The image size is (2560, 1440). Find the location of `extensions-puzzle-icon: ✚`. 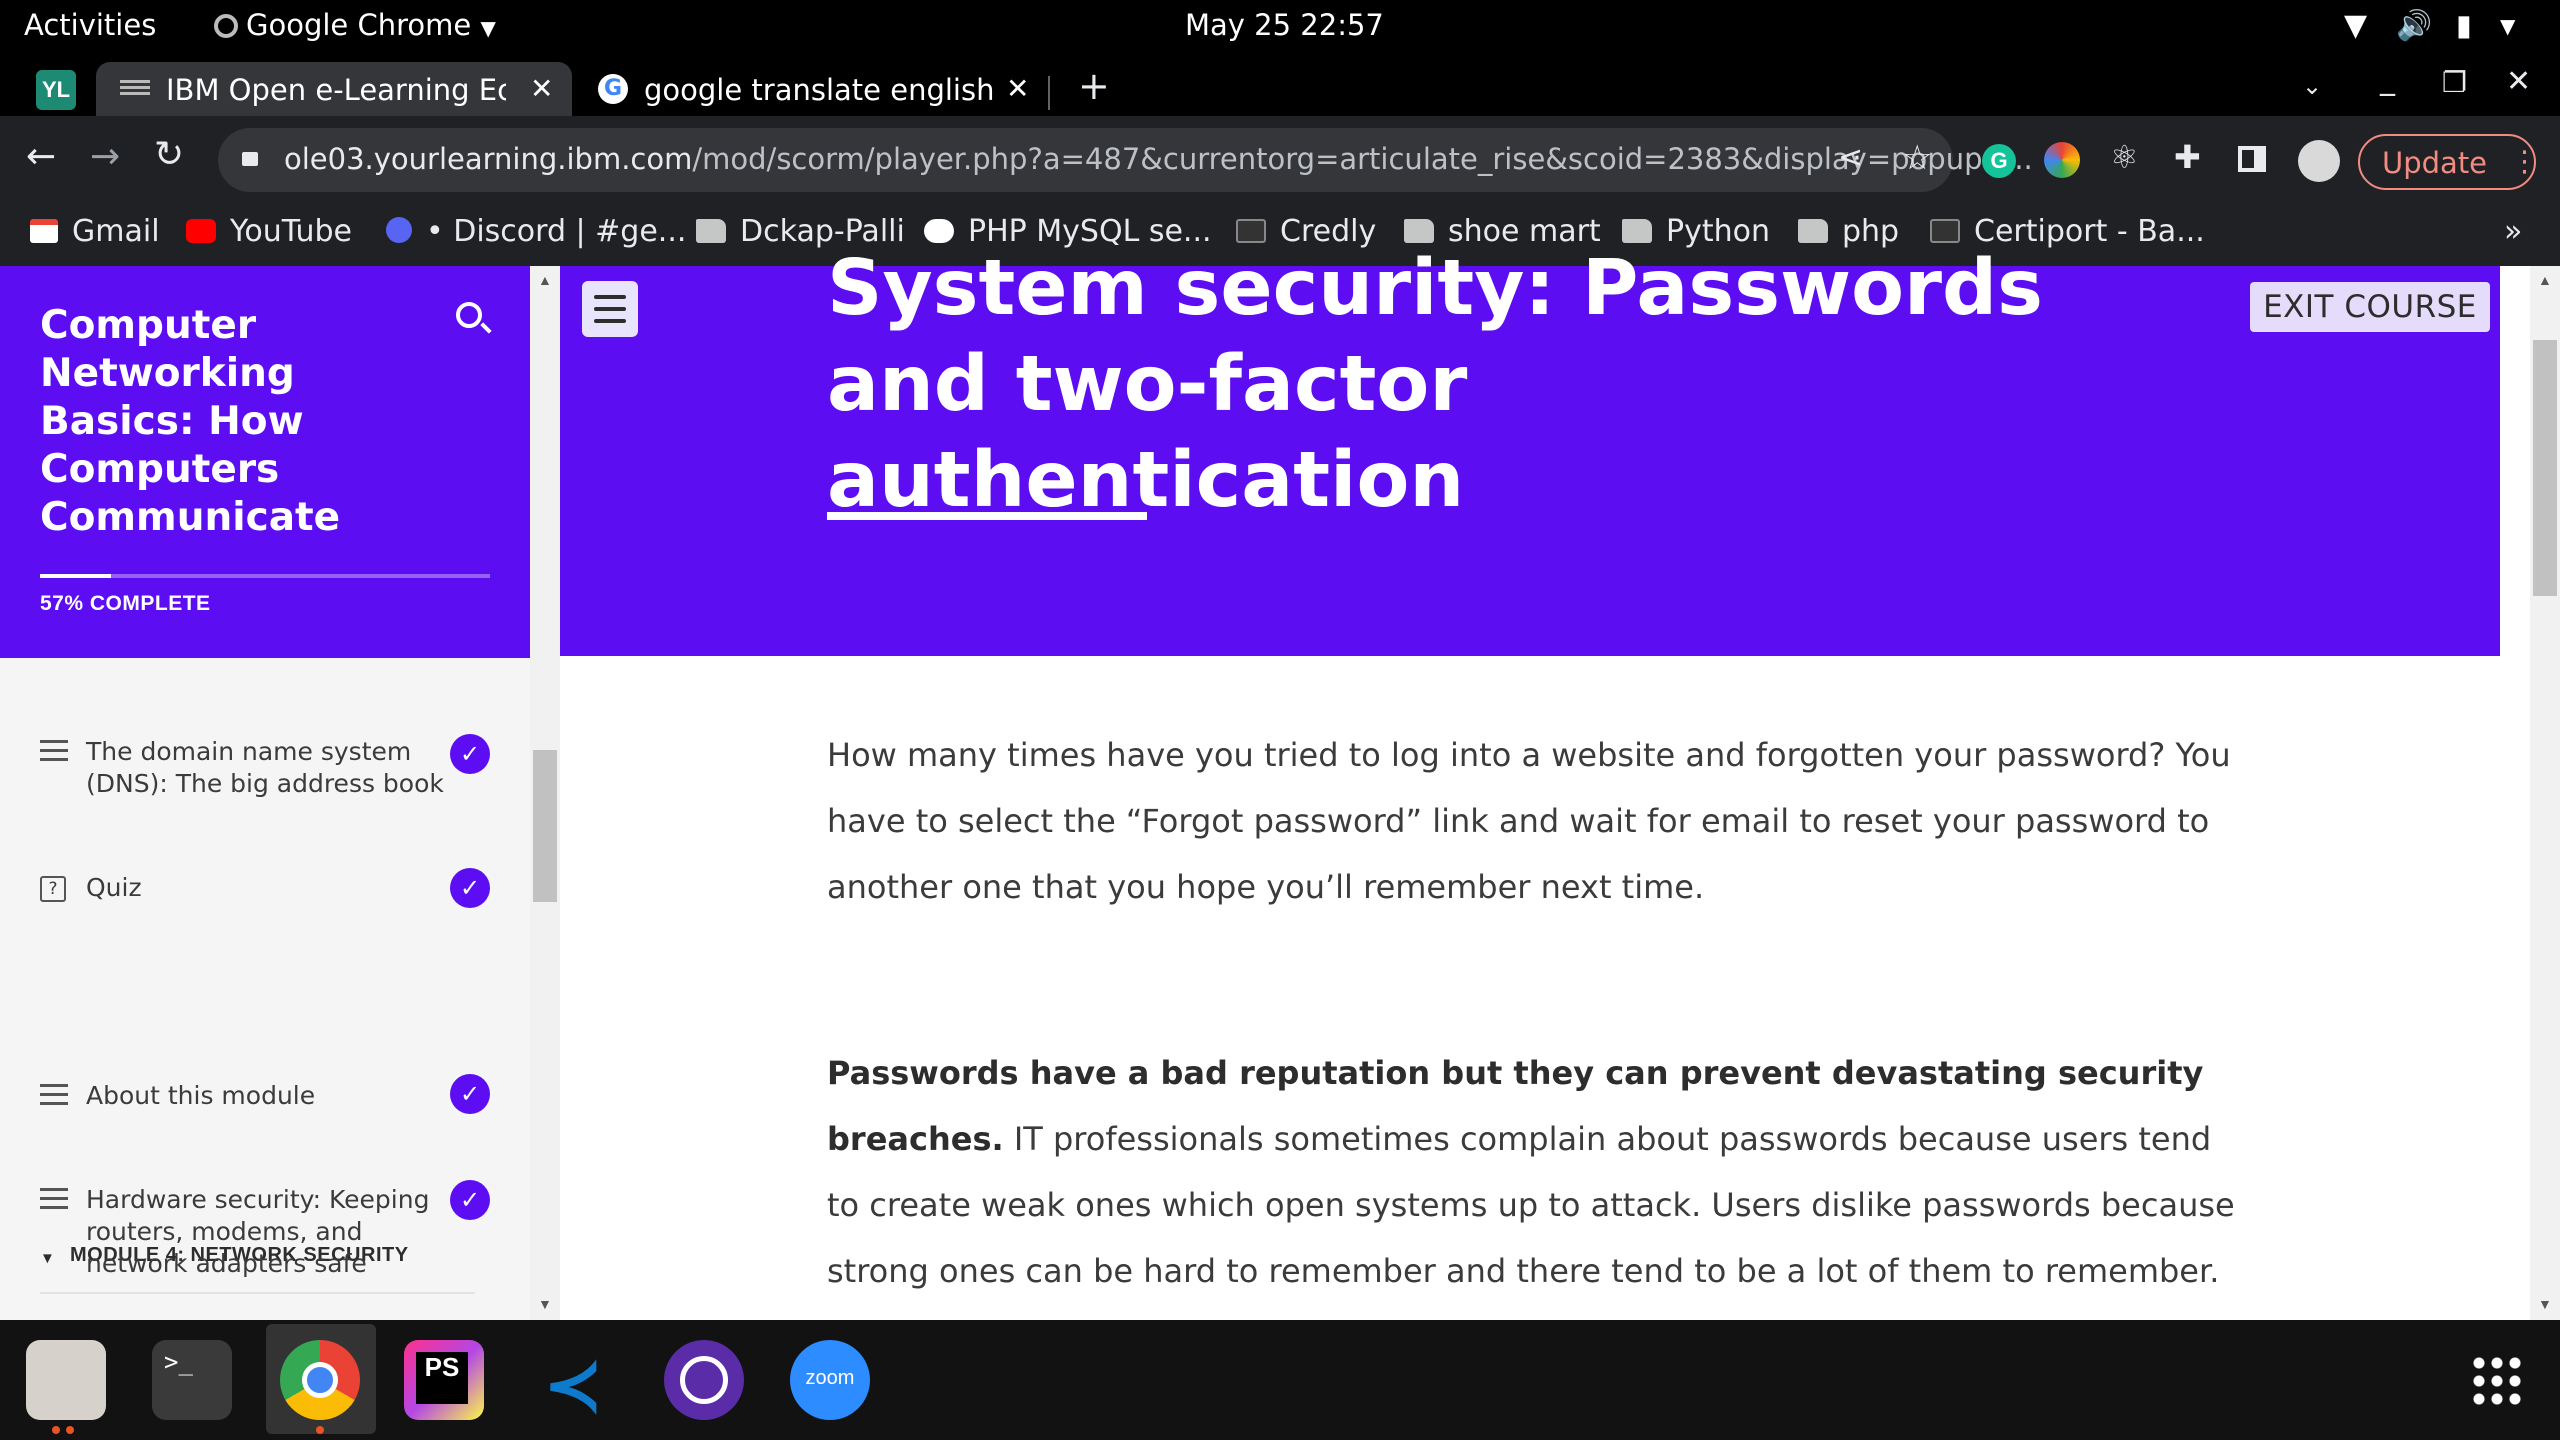

extensions-puzzle-icon: ✚ is located at coordinates (2187, 157).